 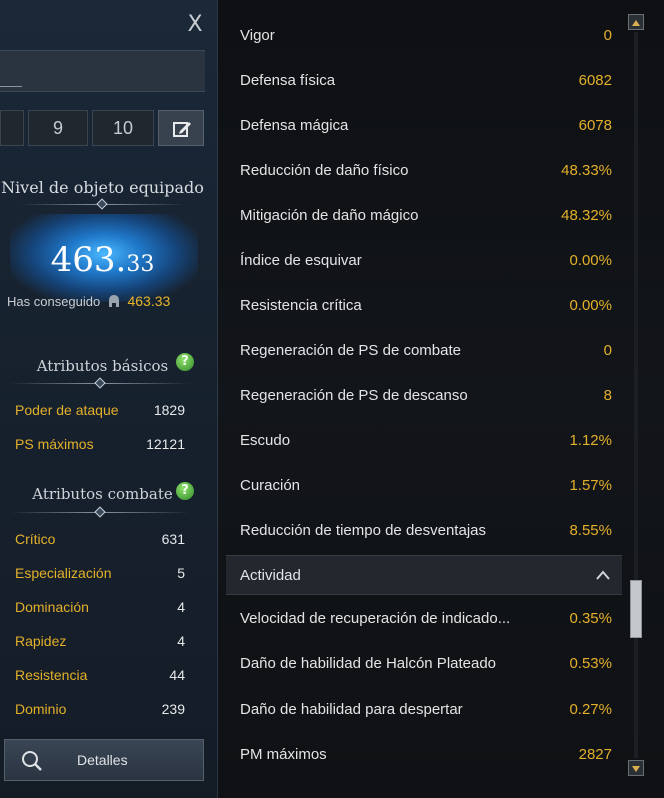 I want to click on scroll-down-button, so click(x=636, y=768).